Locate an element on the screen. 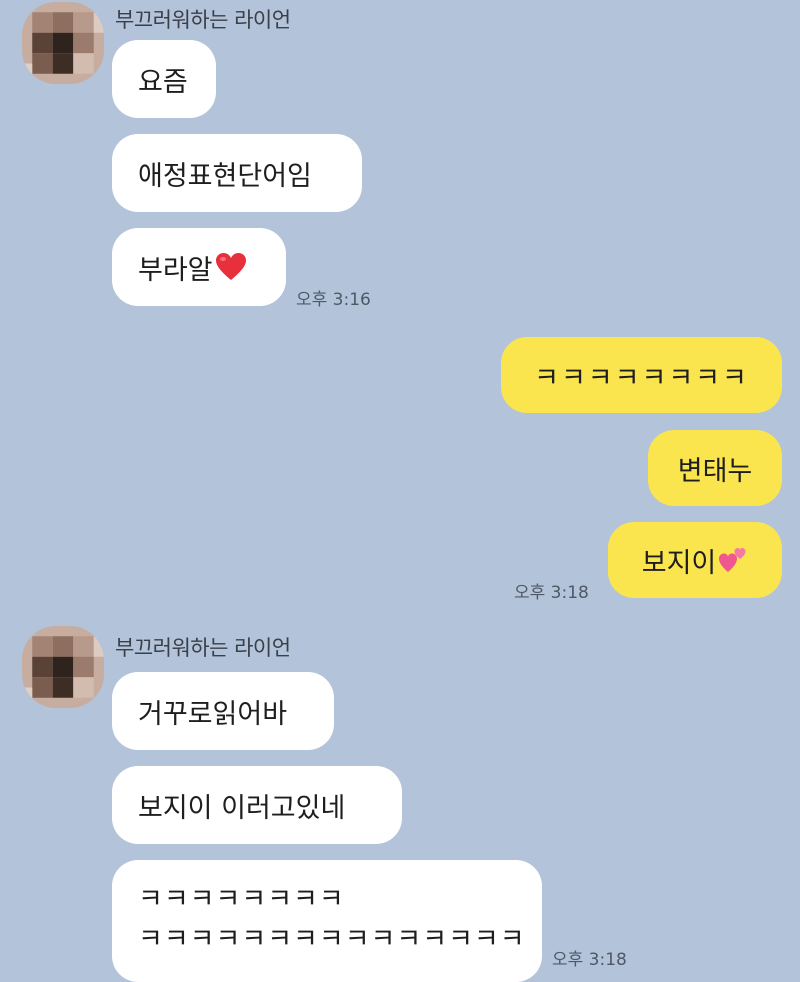 The image size is (800, 982). message-text-line: ㅋㅋㅋㅋㅋㅋㅋㅋ is located at coordinates (241, 899).